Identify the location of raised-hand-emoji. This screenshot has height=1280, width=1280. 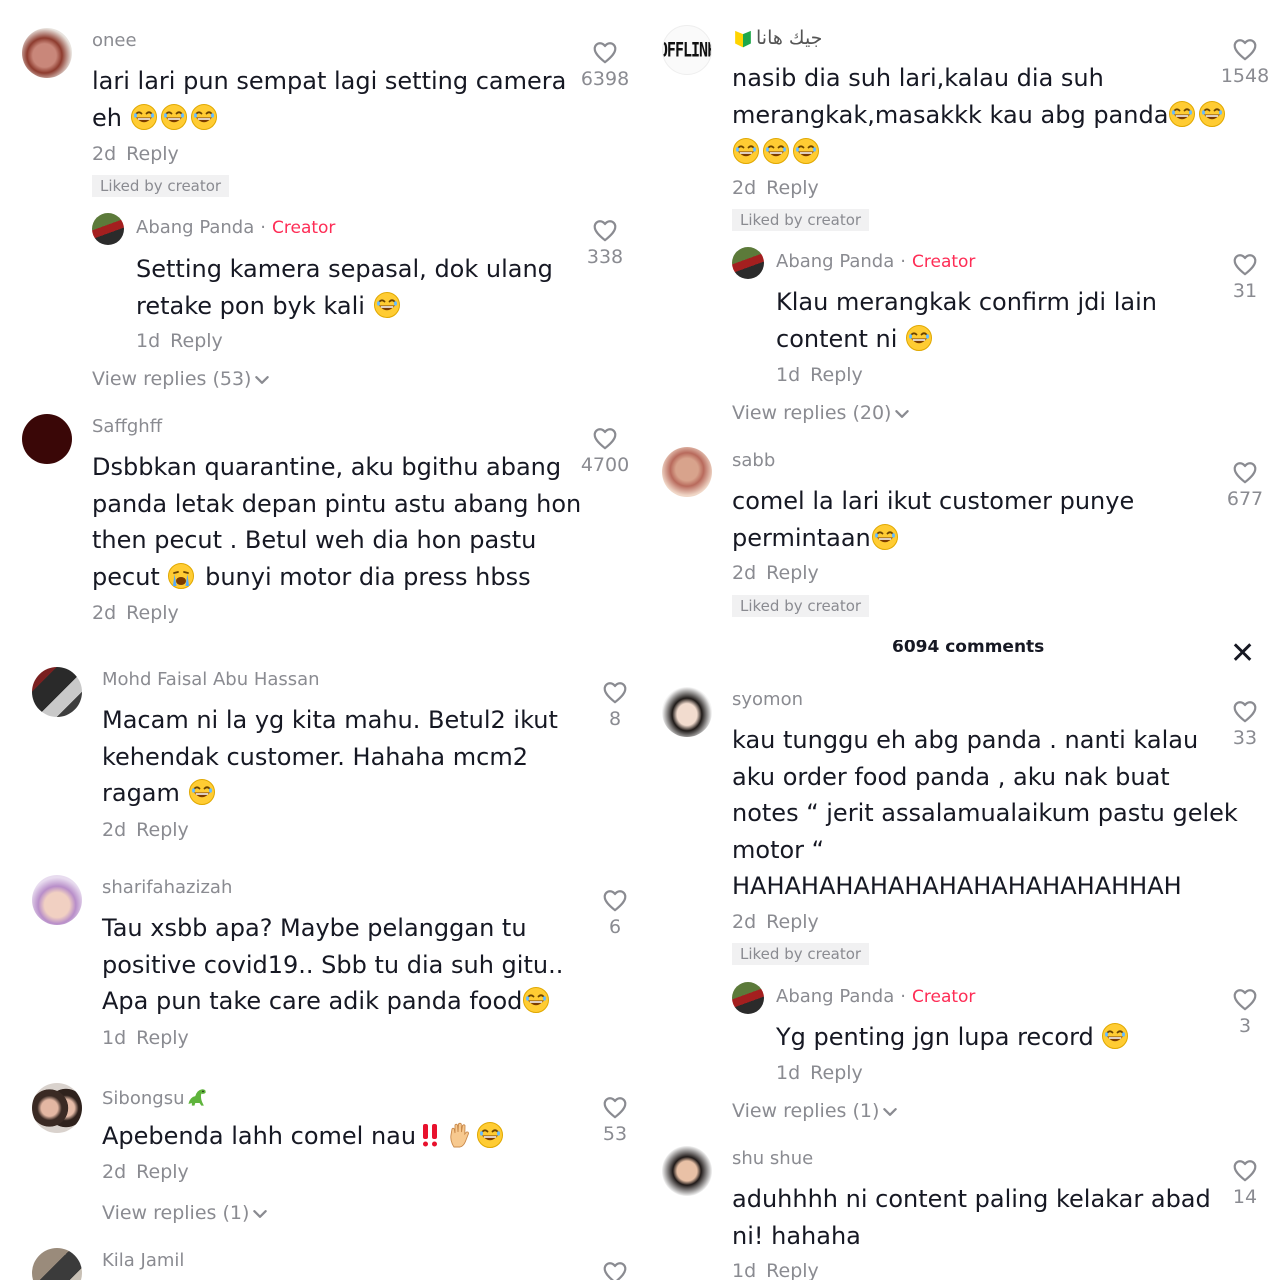
(460, 1135).